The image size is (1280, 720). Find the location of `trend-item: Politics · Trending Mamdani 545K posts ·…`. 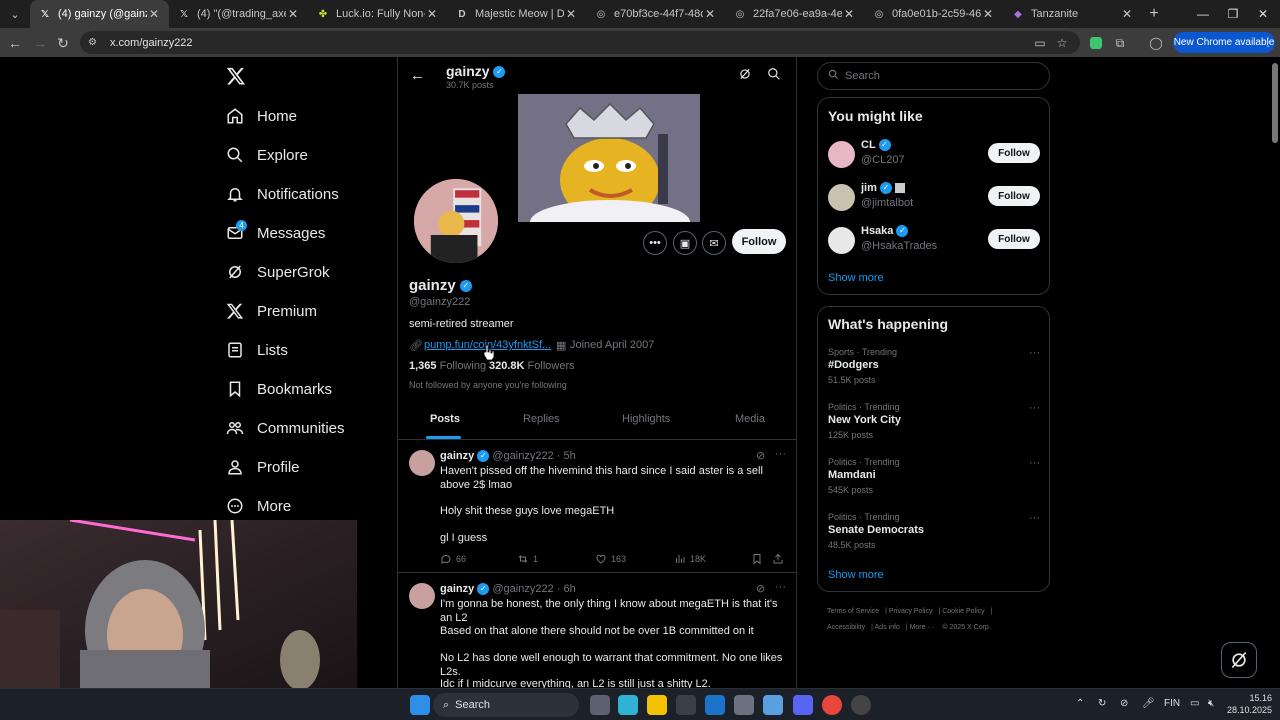

trend-item: Politics · Trending Mamdani 545K posts ·… is located at coordinates (934, 479).